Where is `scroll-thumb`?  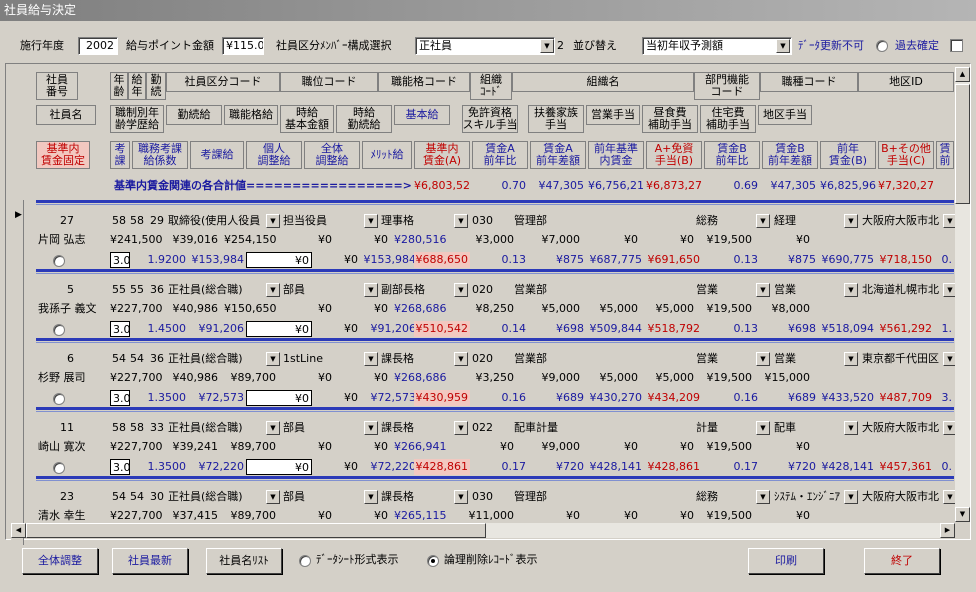 scroll-thumb is located at coordinates (962, 144).